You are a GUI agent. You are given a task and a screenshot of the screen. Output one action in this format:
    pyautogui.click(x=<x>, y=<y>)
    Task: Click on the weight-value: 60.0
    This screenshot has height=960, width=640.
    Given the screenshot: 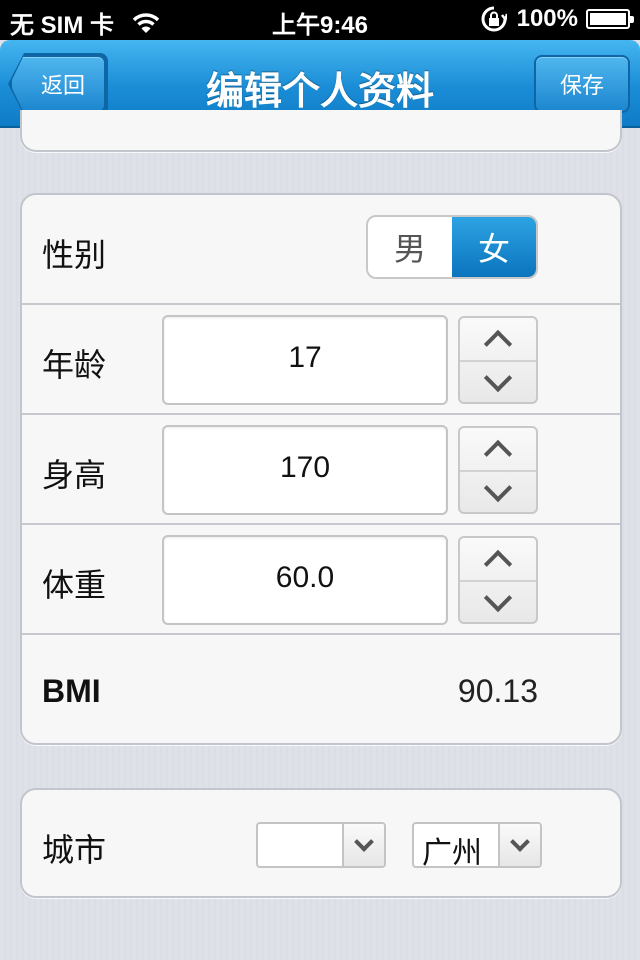 What is the action you would take?
    pyautogui.click(x=305, y=577)
    